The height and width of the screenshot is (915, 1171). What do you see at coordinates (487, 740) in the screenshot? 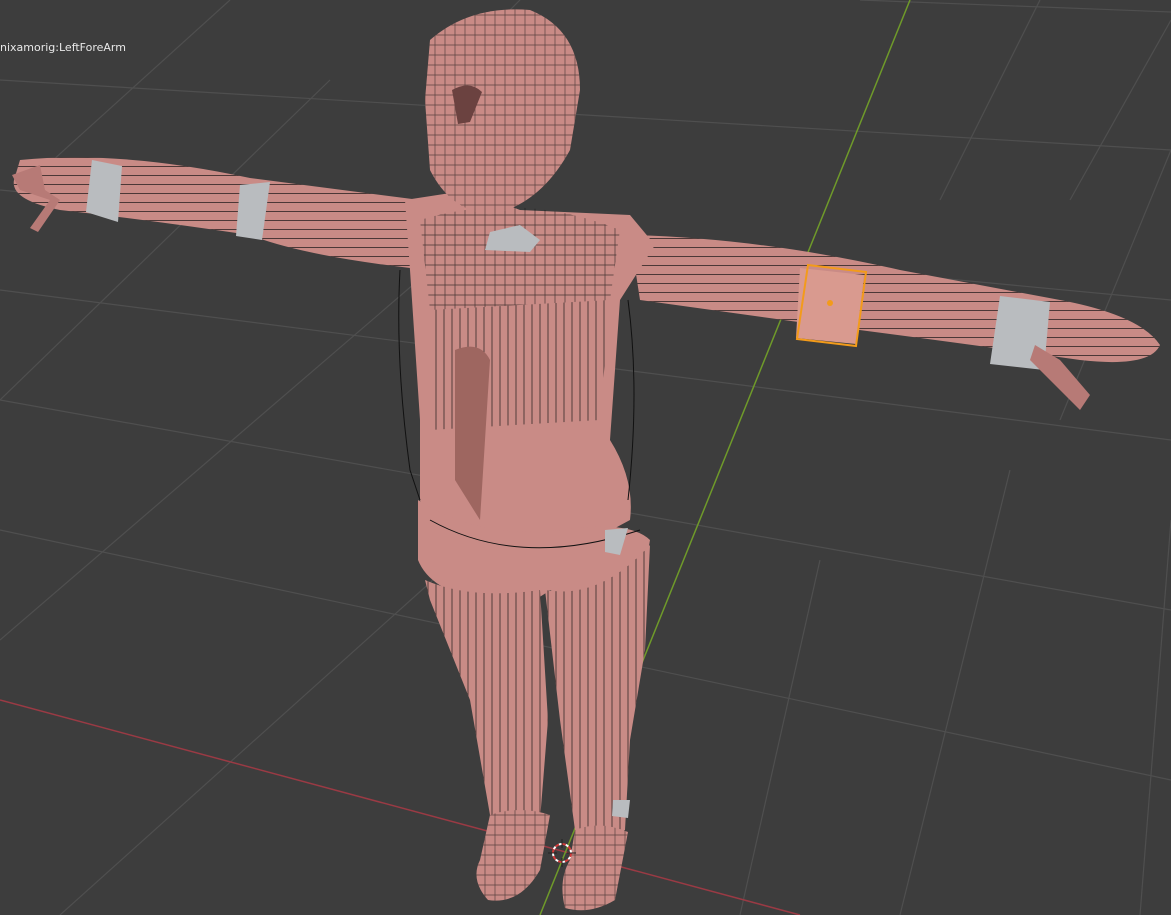
I see `character-leg-right` at bounding box center [487, 740].